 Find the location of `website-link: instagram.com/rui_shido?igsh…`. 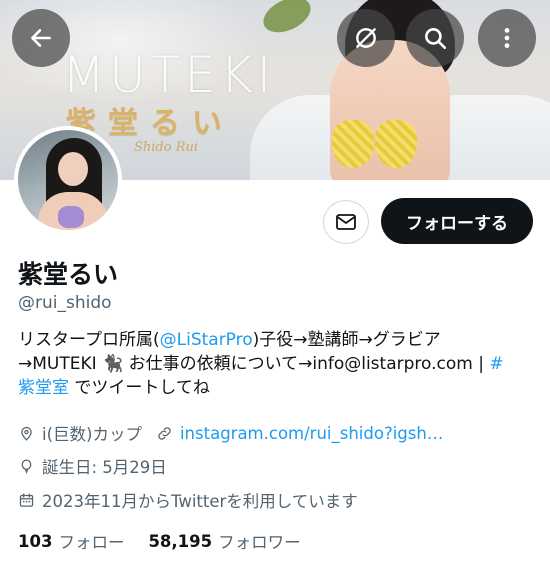

website-link: instagram.com/rui_shido?igsh… is located at coordinates (311, 433).